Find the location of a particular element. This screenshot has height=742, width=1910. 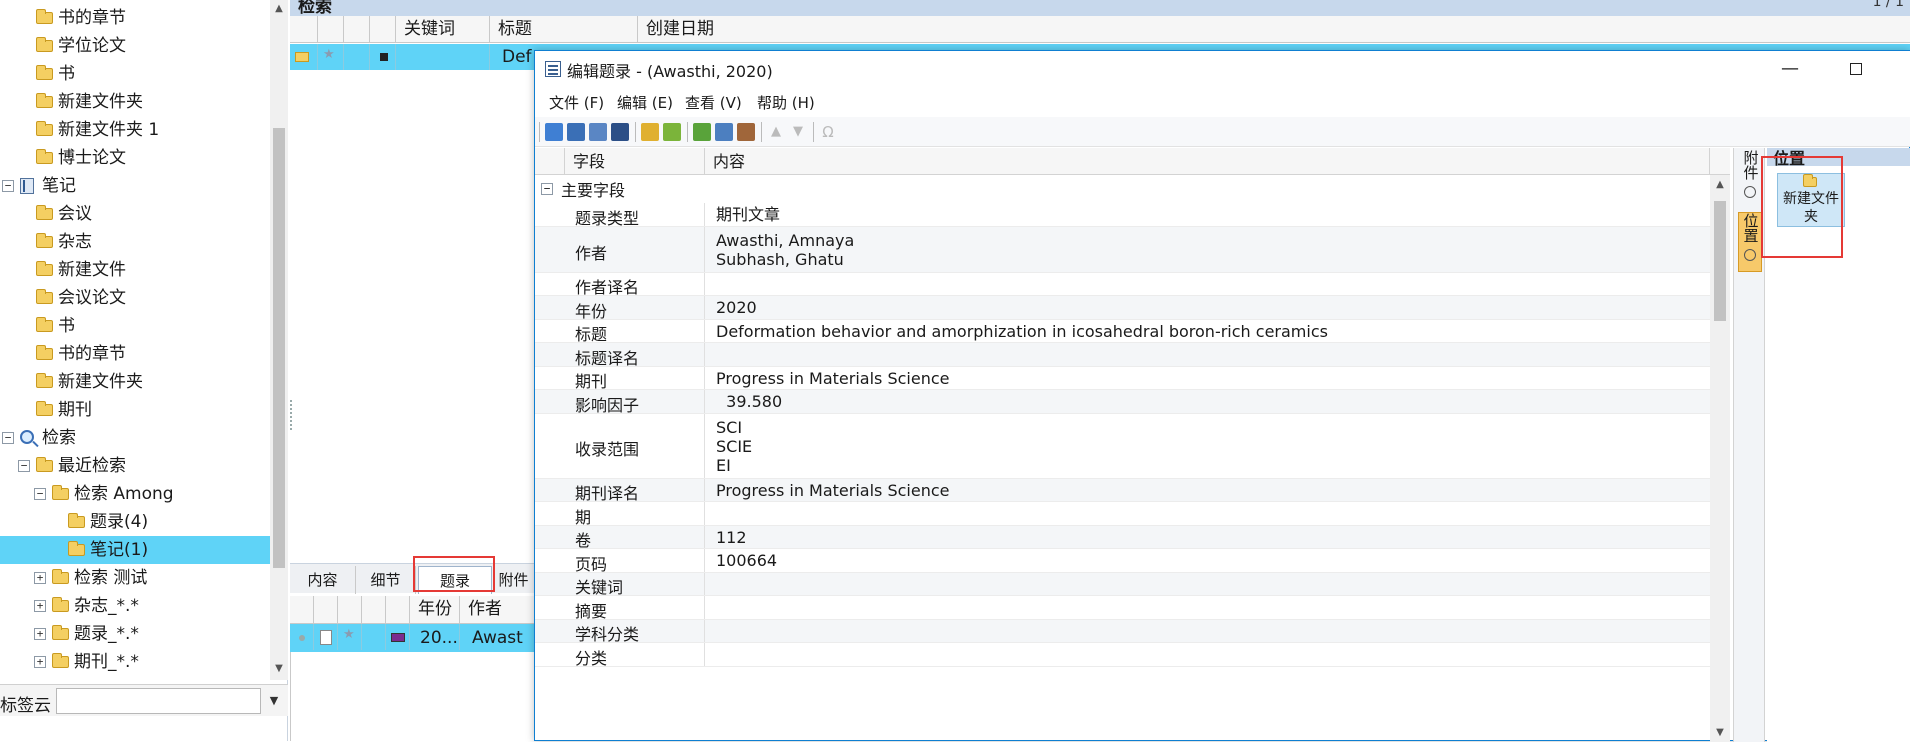

tree-item: − 笔记 is located at coordinates (135, 186).